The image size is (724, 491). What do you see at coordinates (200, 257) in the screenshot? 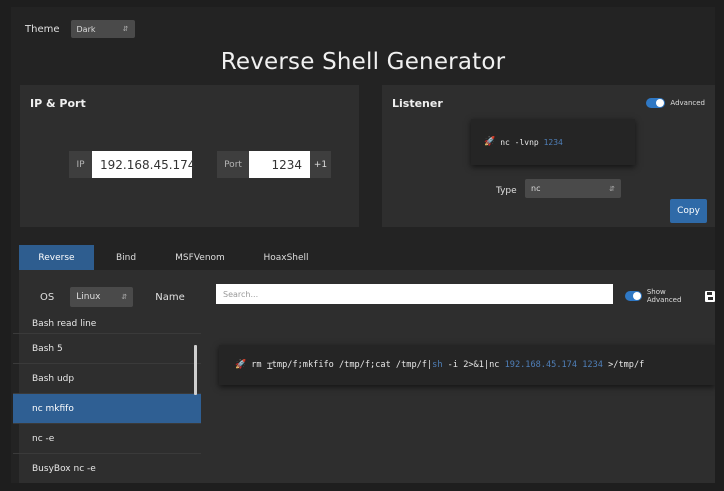
I see `tab-msfvenom: MSFVenom` at bounding box center [200, 257].